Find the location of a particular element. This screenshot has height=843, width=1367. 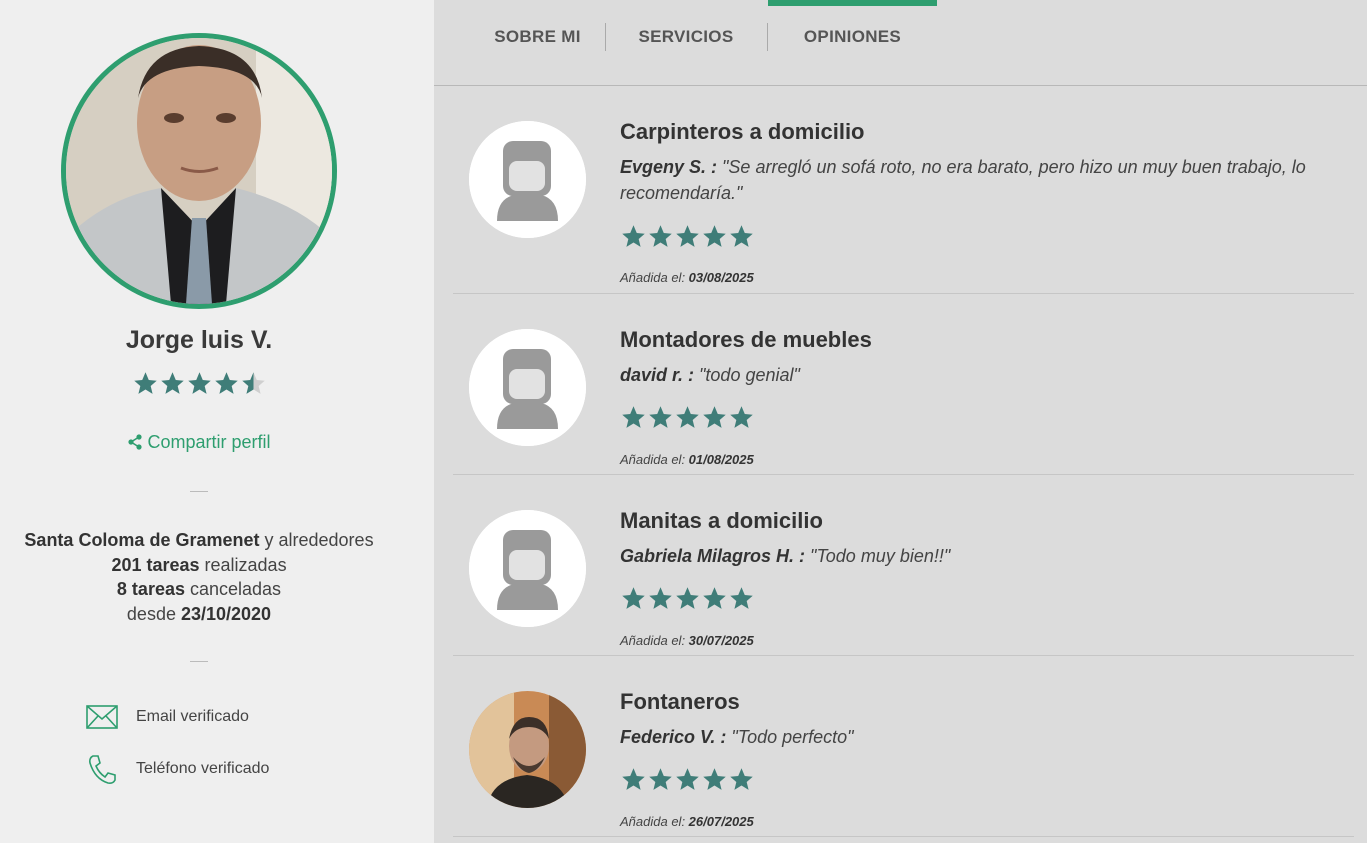

review-date: Añadida el: 03/08/2025 is located at coordinates (687, 277).